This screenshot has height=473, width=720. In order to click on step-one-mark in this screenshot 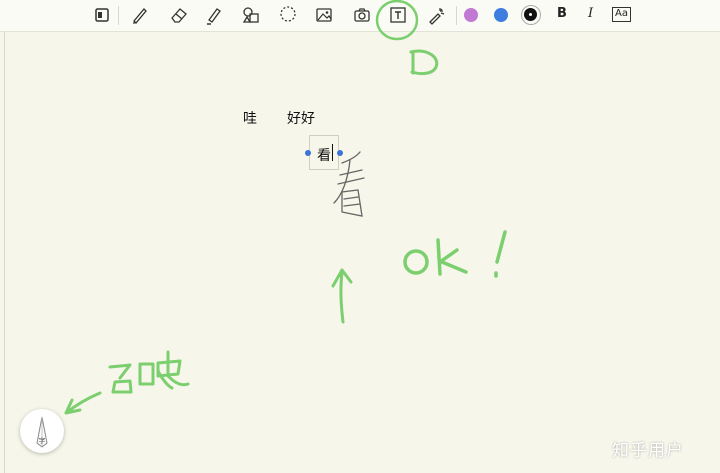, I will do `click(424, 62)`.